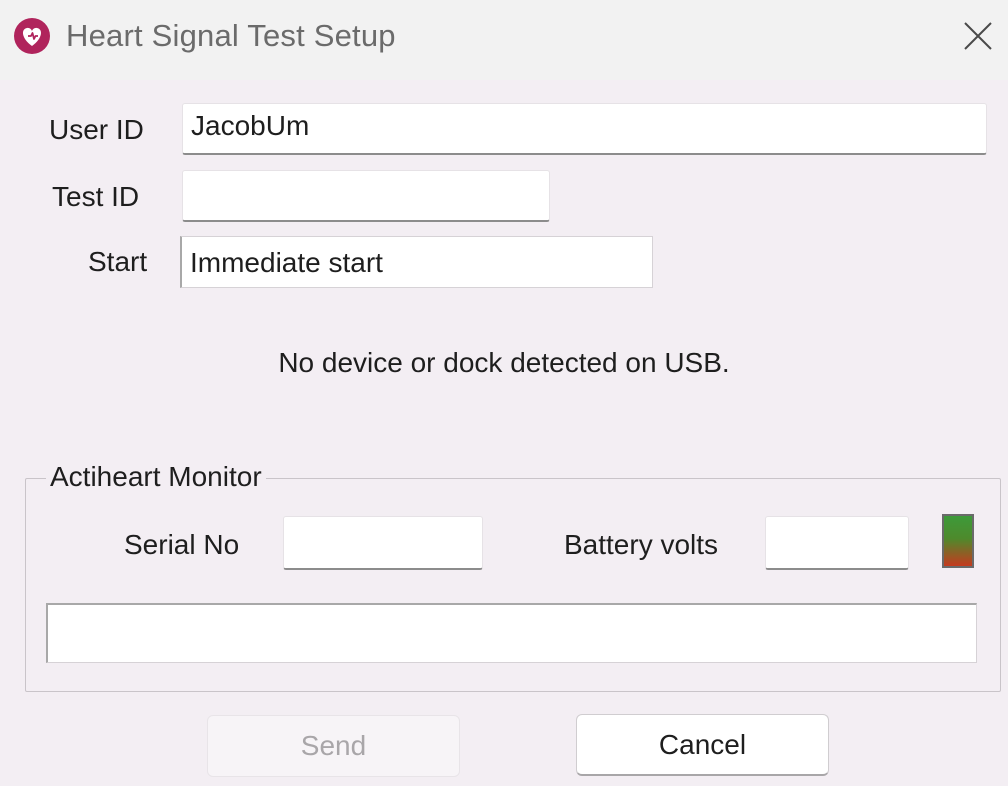 This screenshot has height=786, width=1008. I want to click on test-id-label: Test ID, so click(96, 196).